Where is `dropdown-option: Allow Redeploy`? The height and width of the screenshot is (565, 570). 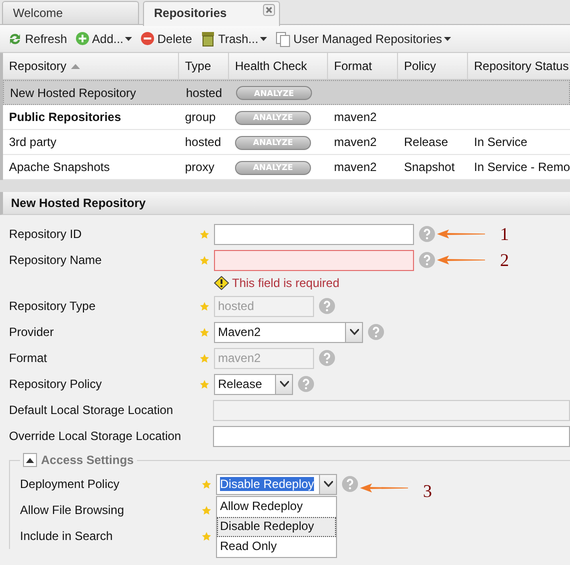 dropdown-option: Allow Redeploy is located at coordinates (276, 506).